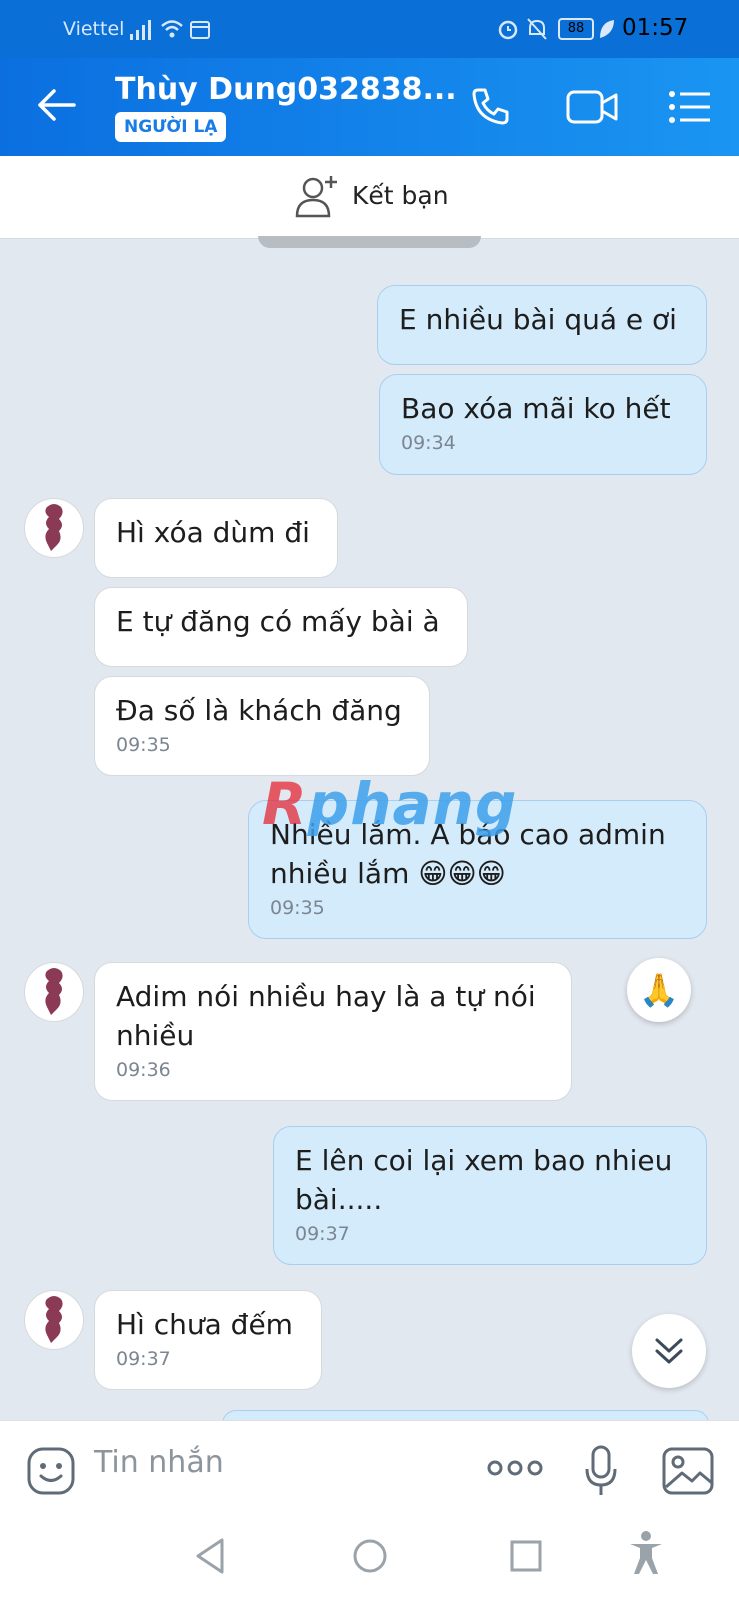 The width and height of the screenshot is (739, 1600). Describe the element at coordinates (490, 1195) in the screenshot. I see `message-bubble-out: E lên coi lại xem bao nhieu bài..... 09:37` at that location.